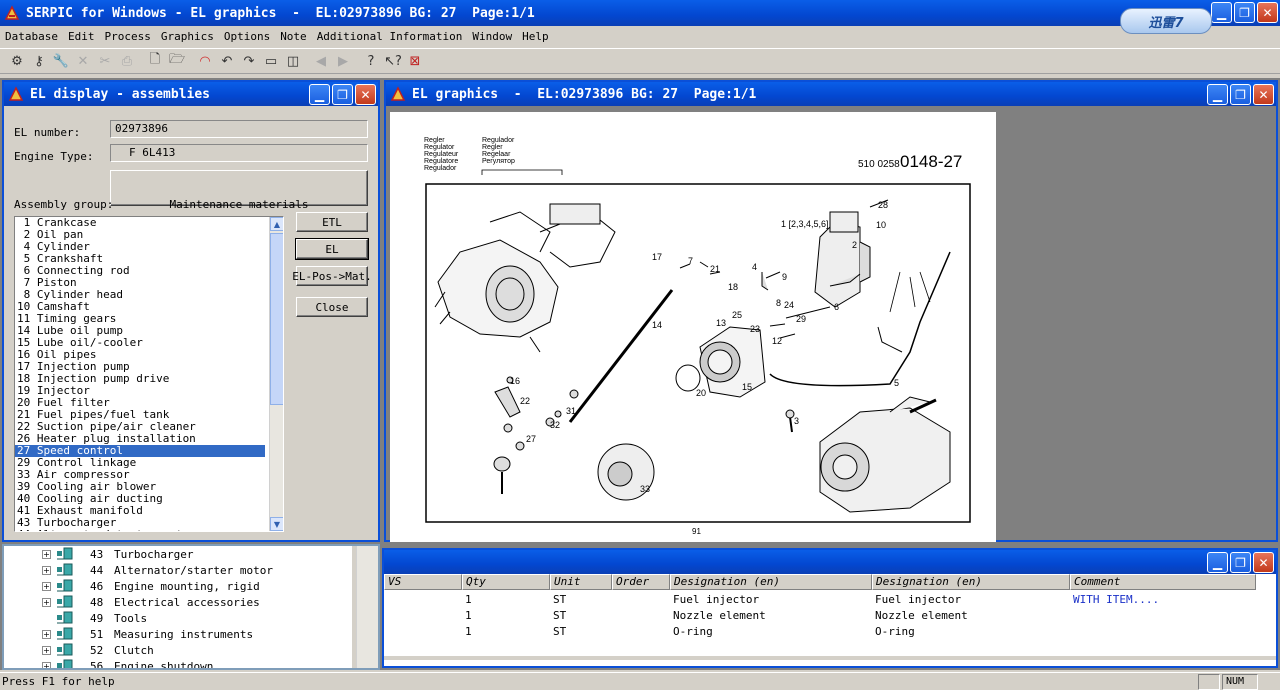  I want to click on tree-scrollbar, so click(367, 607).